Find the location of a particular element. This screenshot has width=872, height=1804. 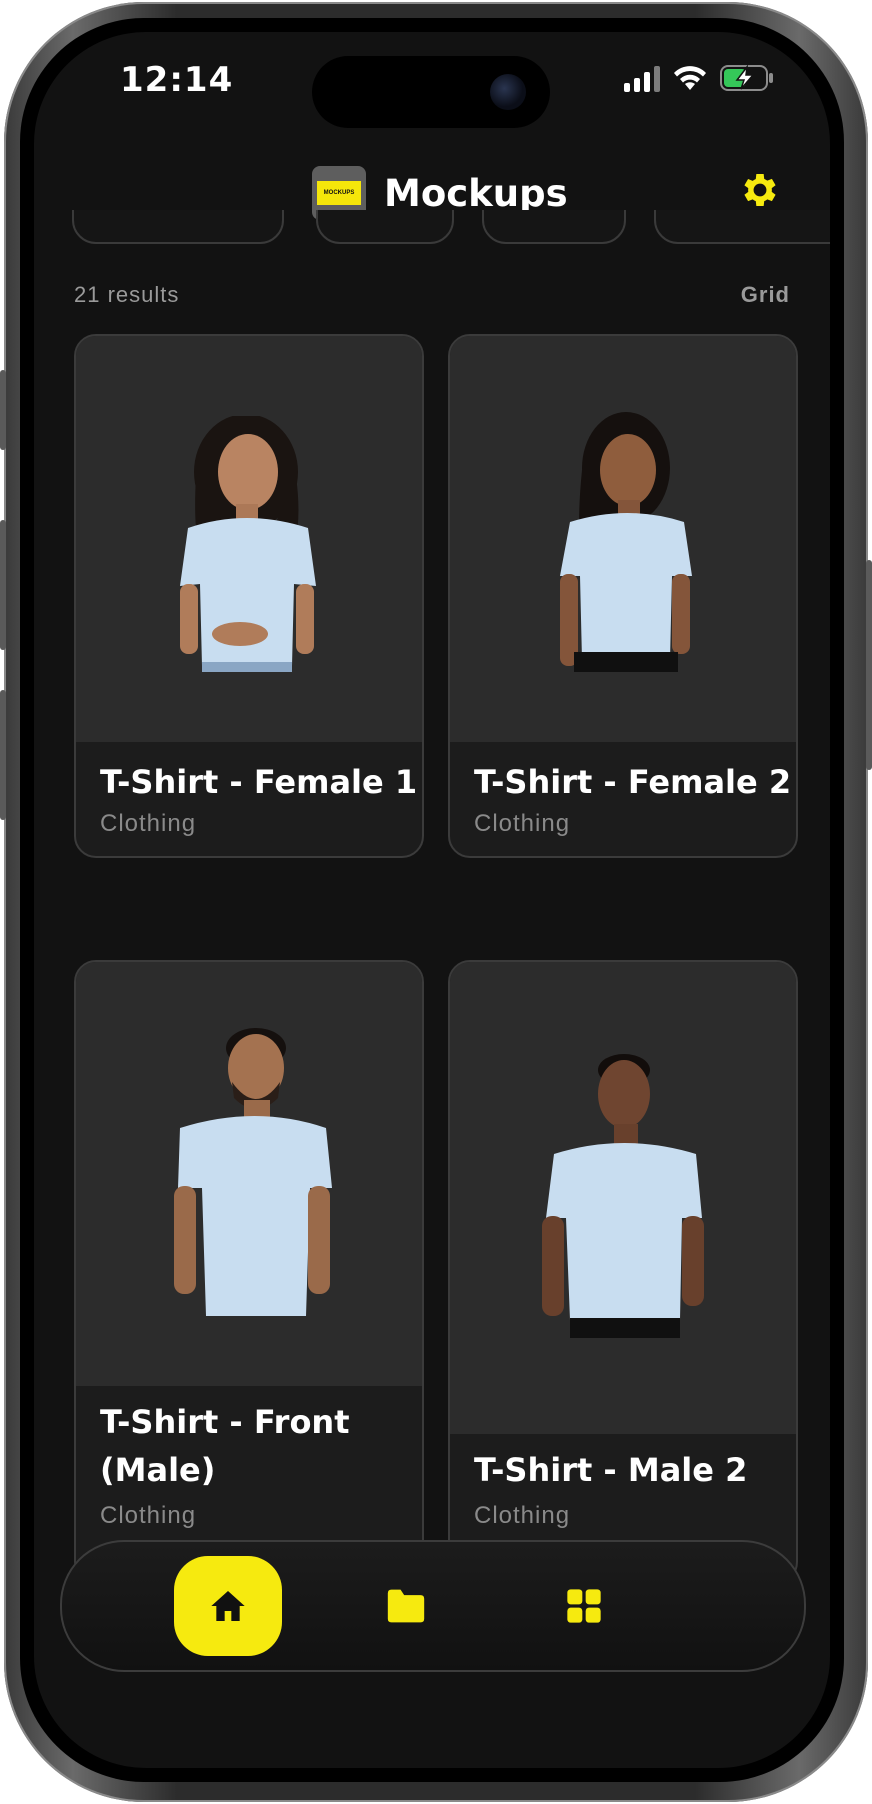

signal-icon is located at coordinates (642, 79).